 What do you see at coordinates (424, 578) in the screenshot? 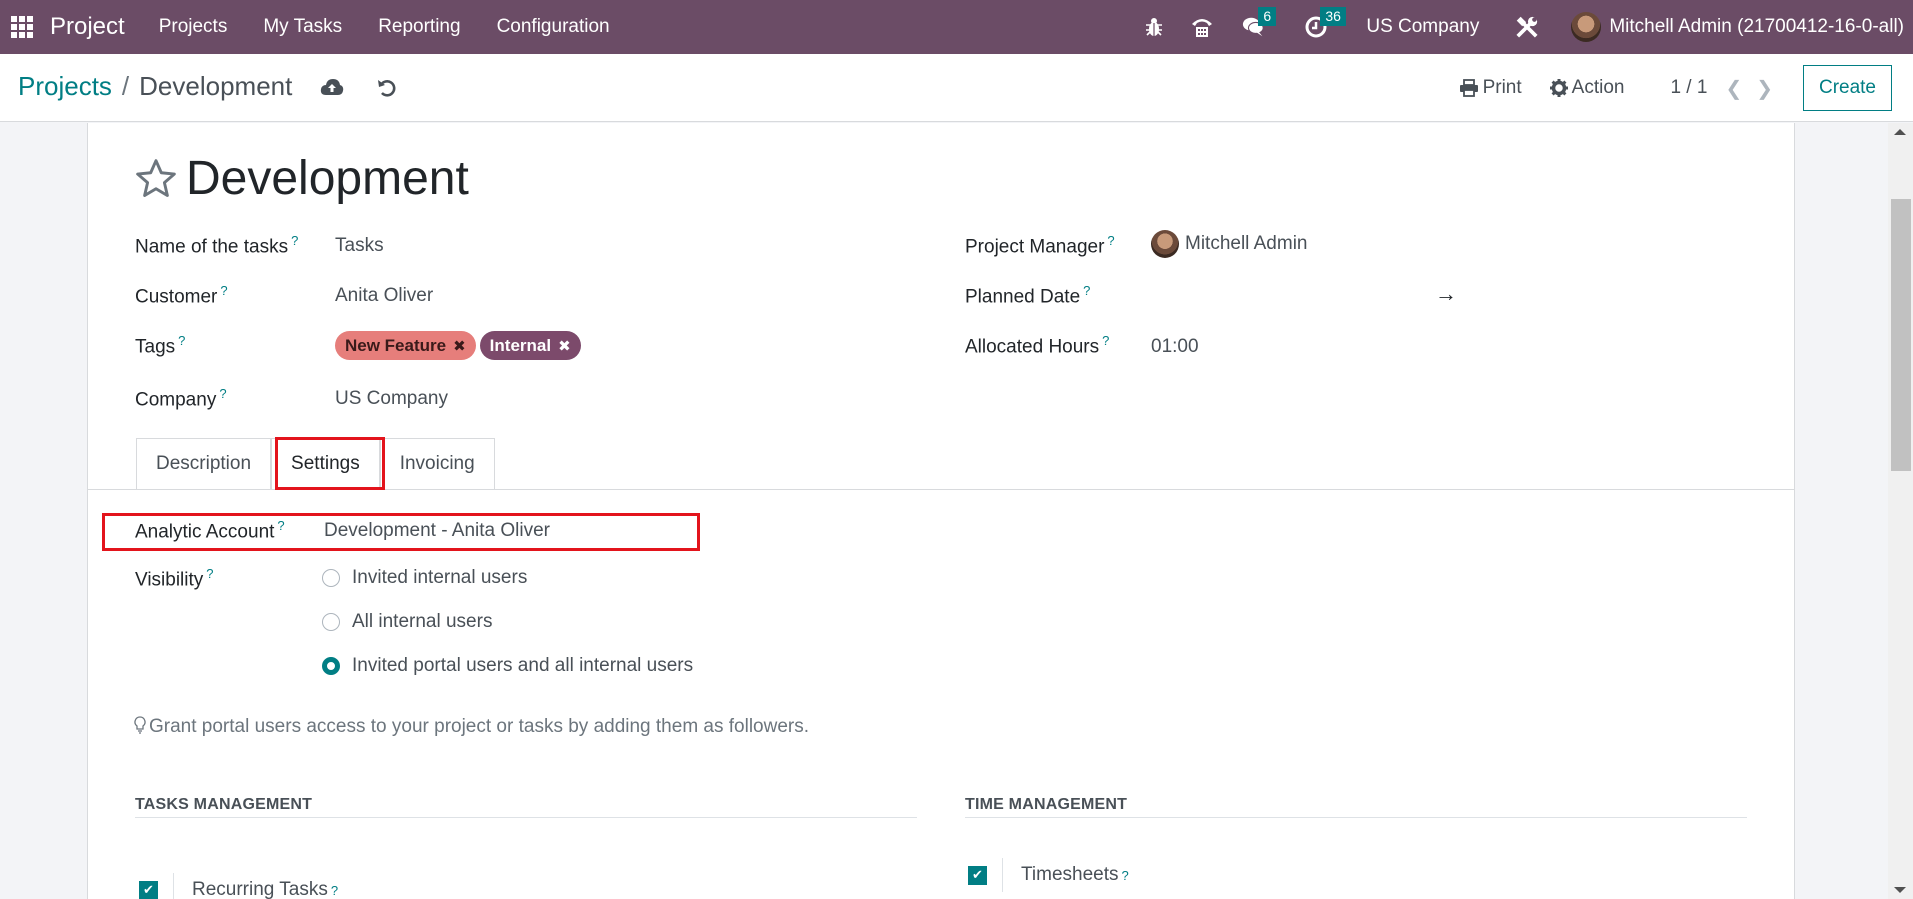
I see `visibility-option-invited-internal: Invited internal users` at bounding box center [424, 578].